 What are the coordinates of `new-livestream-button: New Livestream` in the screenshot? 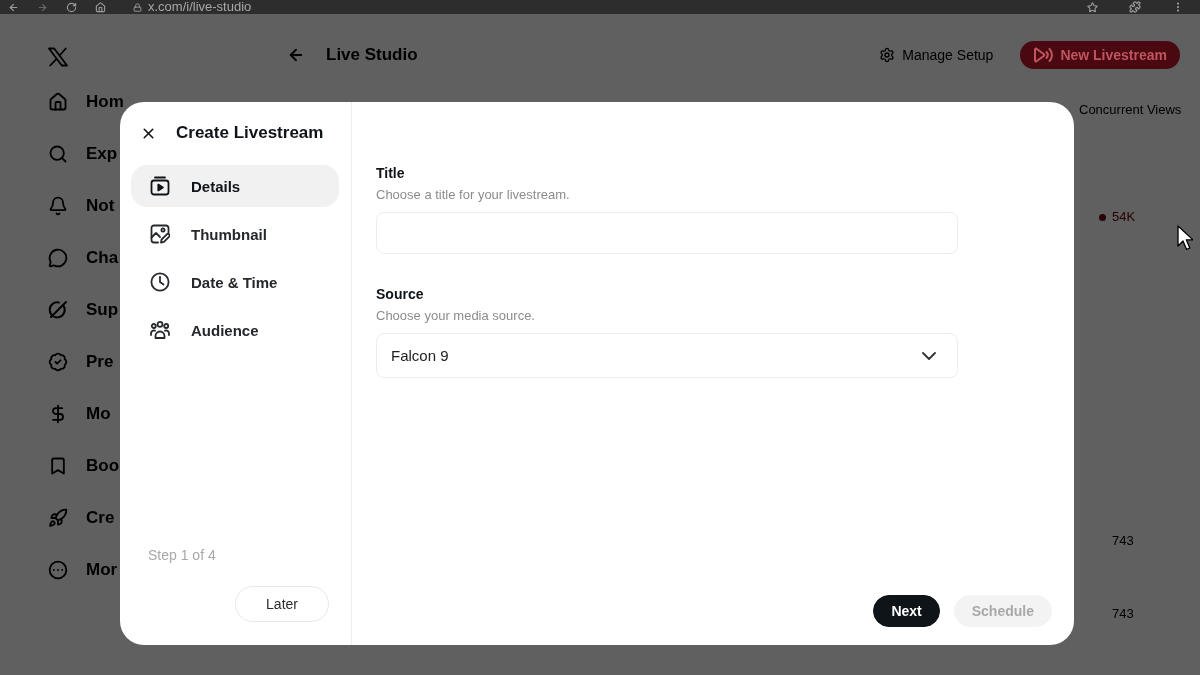 It's located at (1100, 55).